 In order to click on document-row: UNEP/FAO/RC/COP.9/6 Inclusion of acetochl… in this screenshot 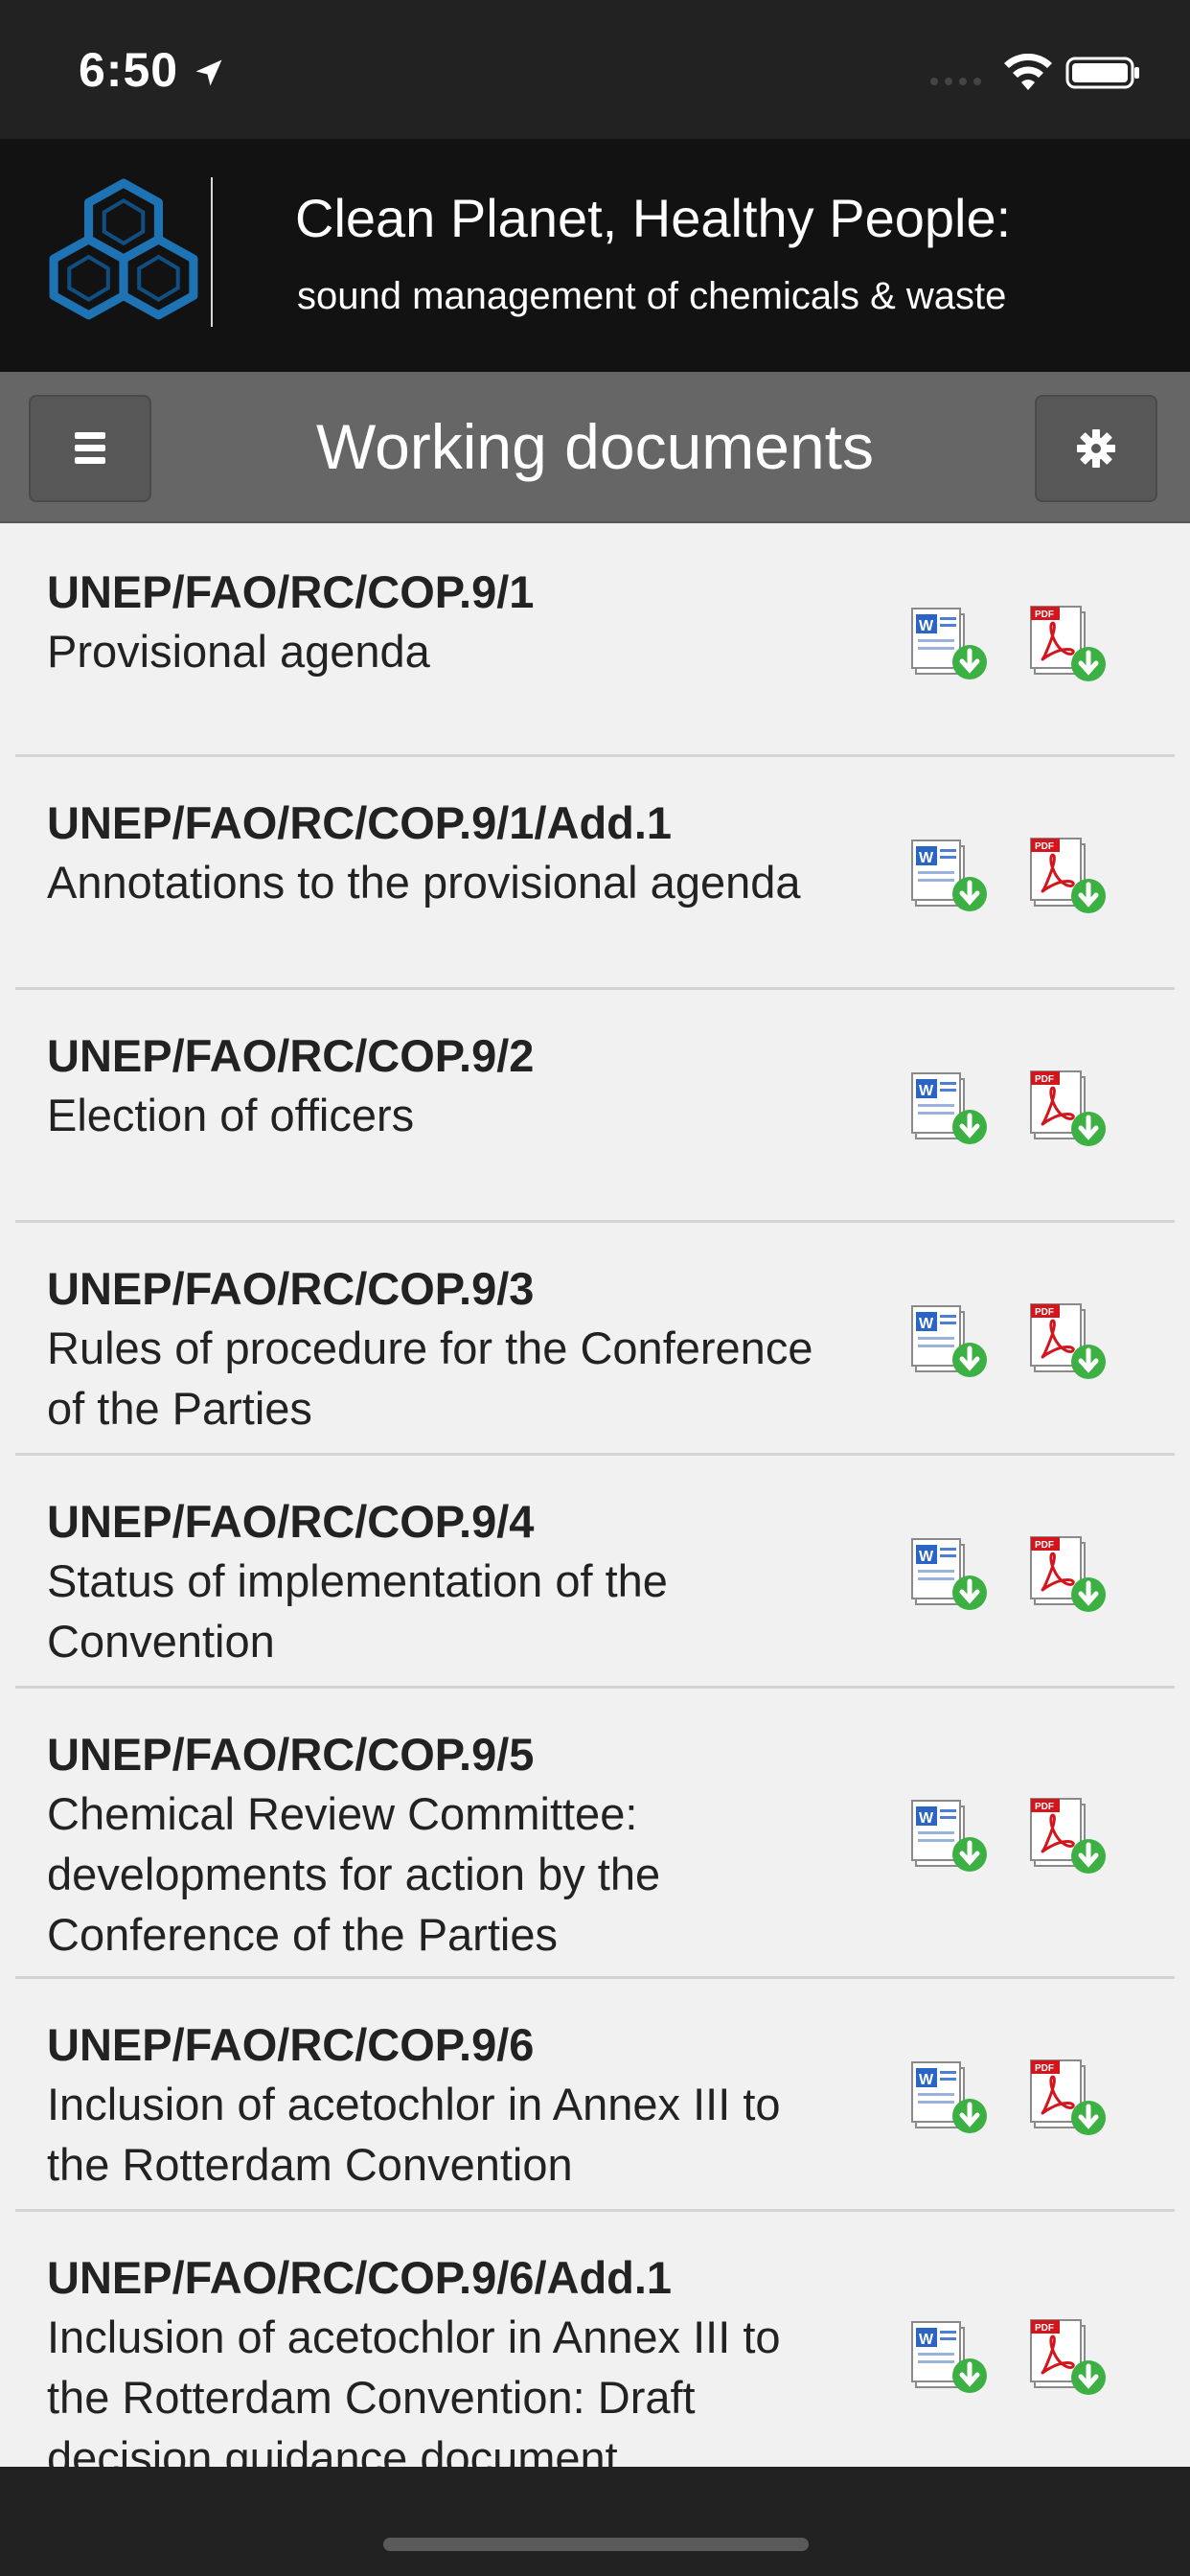, I will do `click(595, 2094)`.